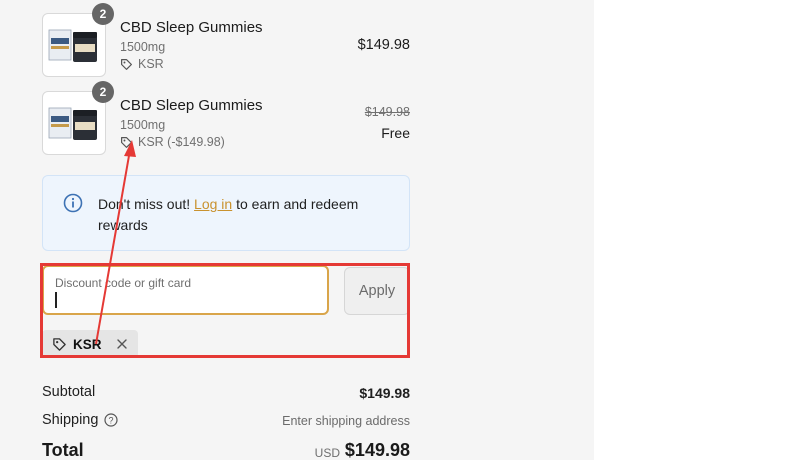 The image size is (800, 461). Describe the element at coordinates (395, 133) in the screenshot. I see `item-price: Free` at that location.